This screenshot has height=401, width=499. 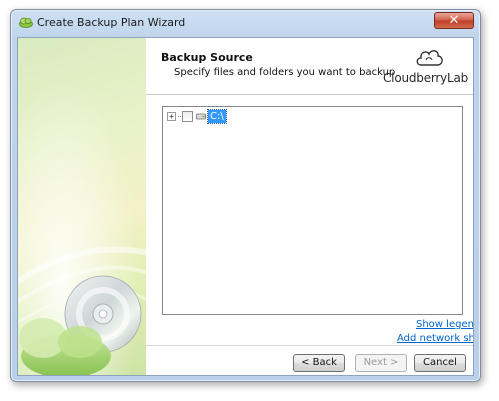 I want to click on cloudberry-app-icon, so click(x=26, y=22).